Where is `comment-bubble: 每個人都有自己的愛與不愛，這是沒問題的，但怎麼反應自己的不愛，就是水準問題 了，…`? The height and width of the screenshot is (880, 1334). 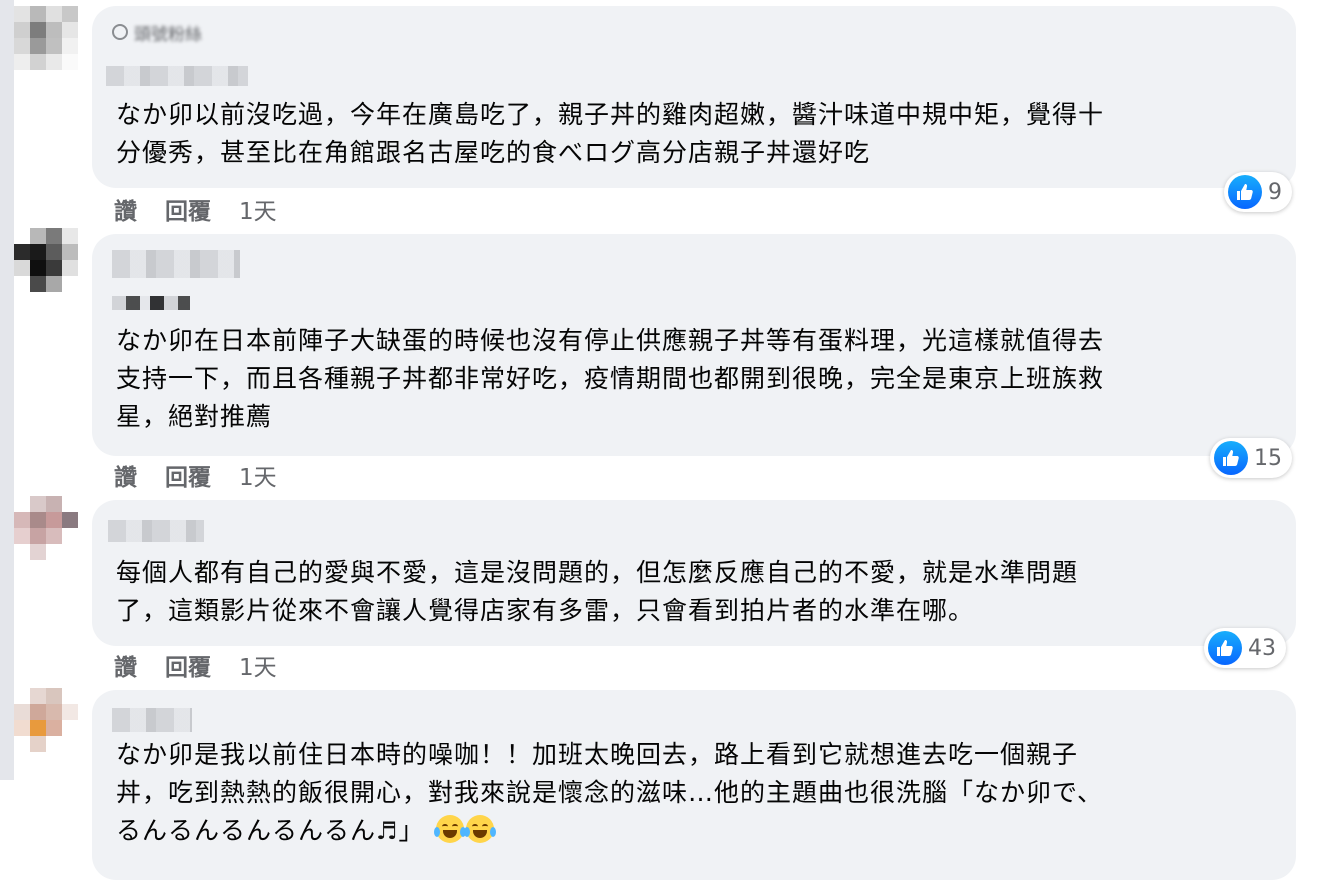
comment-bubble: 每個人都有自己的愛與不愛，這是沒問題的，但怎麼反應自己的不愛，就是水準問題 了，… is located at coordinates (694, 573).